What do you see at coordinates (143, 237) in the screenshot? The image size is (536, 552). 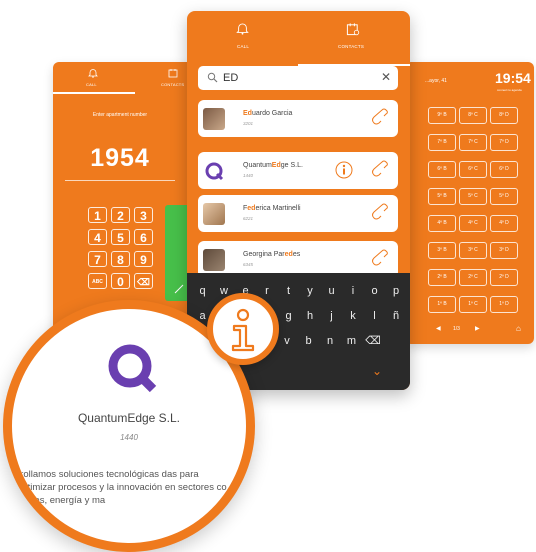 I see `key-6: 6` at bounding box center [143, 237].